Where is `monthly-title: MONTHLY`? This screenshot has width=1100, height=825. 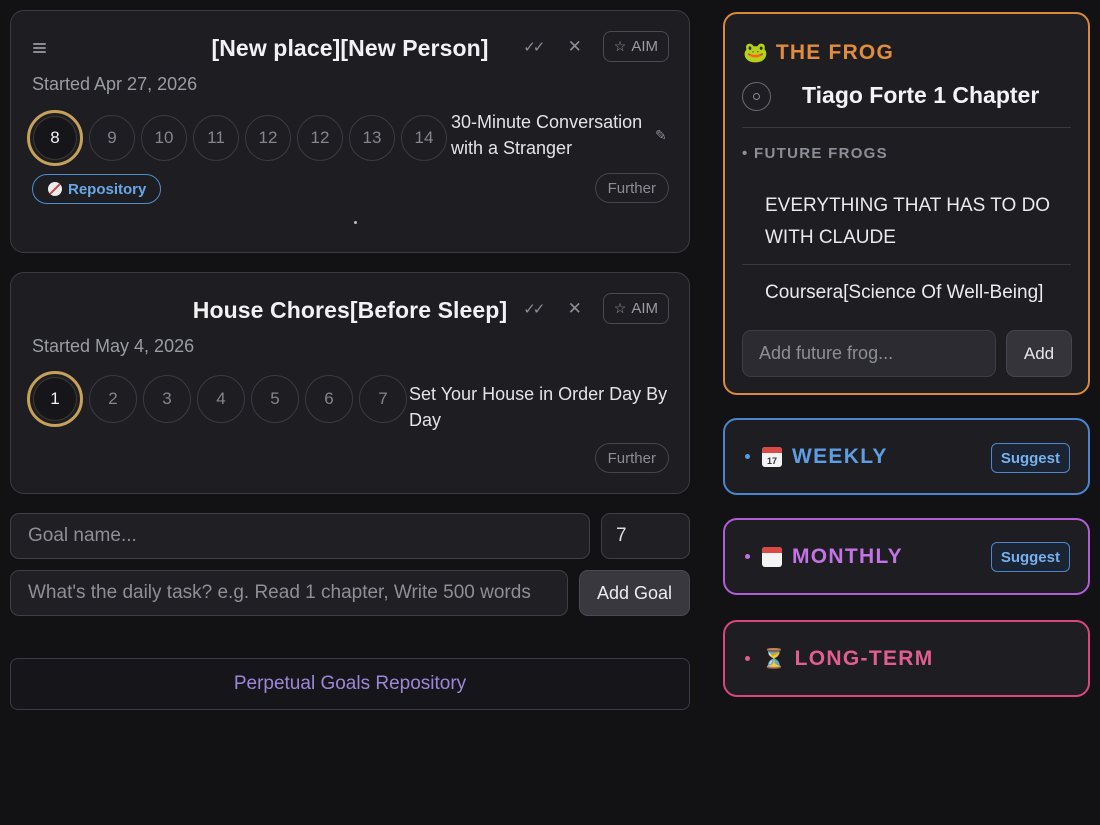
monthly-title: MONTHLY is located at coordinates (847, 556).